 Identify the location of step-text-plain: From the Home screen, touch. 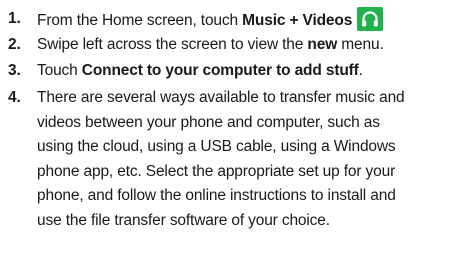
(140, 20).